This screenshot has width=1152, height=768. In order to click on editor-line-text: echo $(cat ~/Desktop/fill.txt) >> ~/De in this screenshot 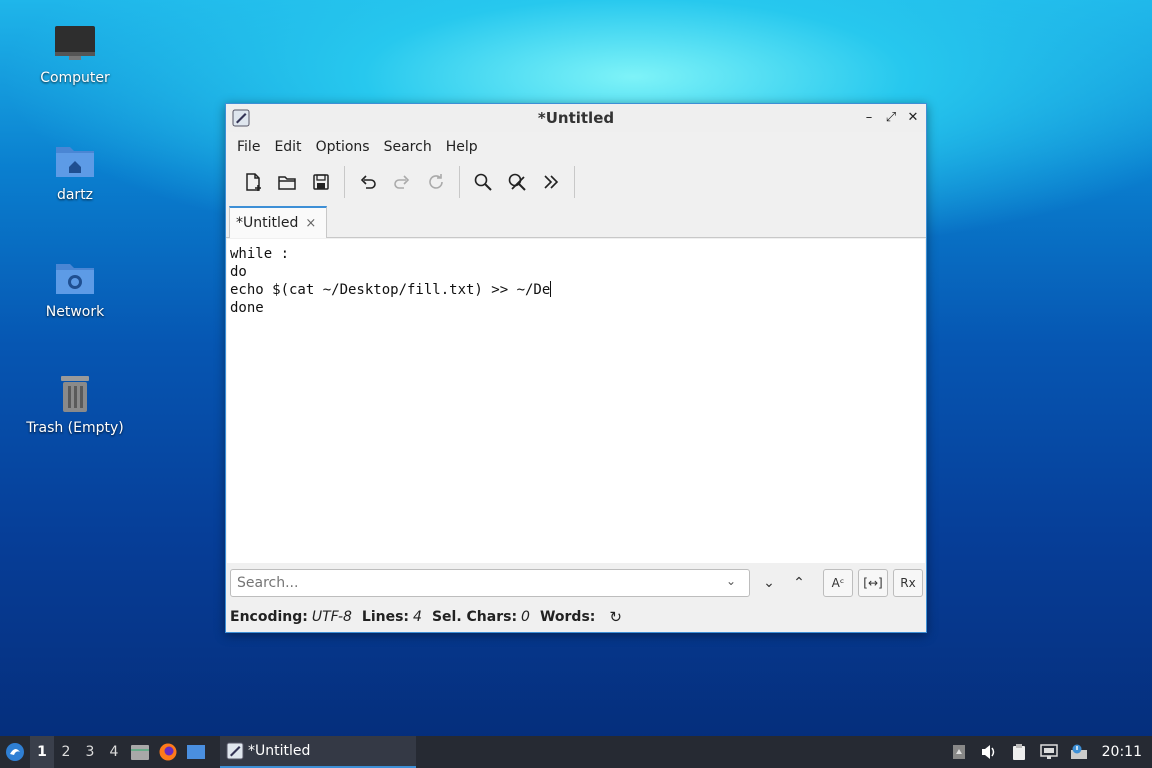, I will do `click(390, 290)`.